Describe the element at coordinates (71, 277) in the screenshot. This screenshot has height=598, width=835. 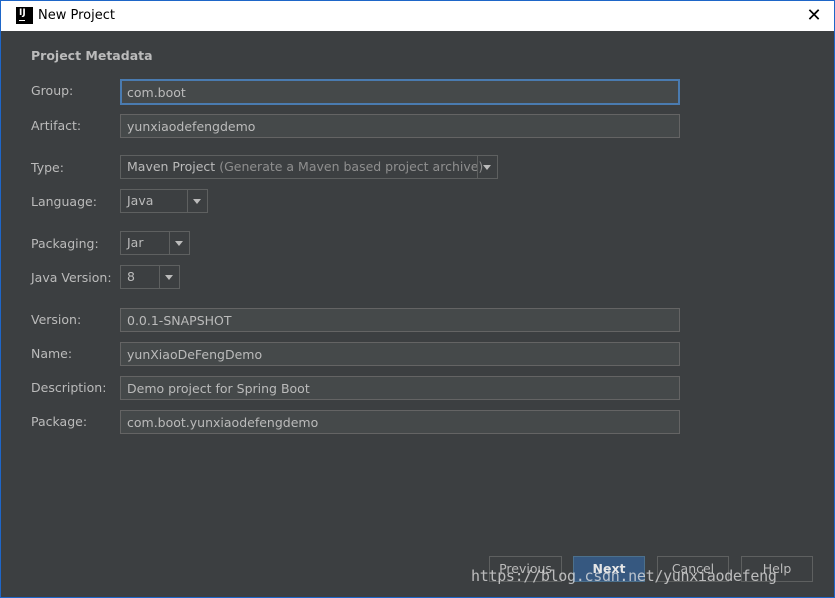
I see `java-version-label: Java Version:` at that location.